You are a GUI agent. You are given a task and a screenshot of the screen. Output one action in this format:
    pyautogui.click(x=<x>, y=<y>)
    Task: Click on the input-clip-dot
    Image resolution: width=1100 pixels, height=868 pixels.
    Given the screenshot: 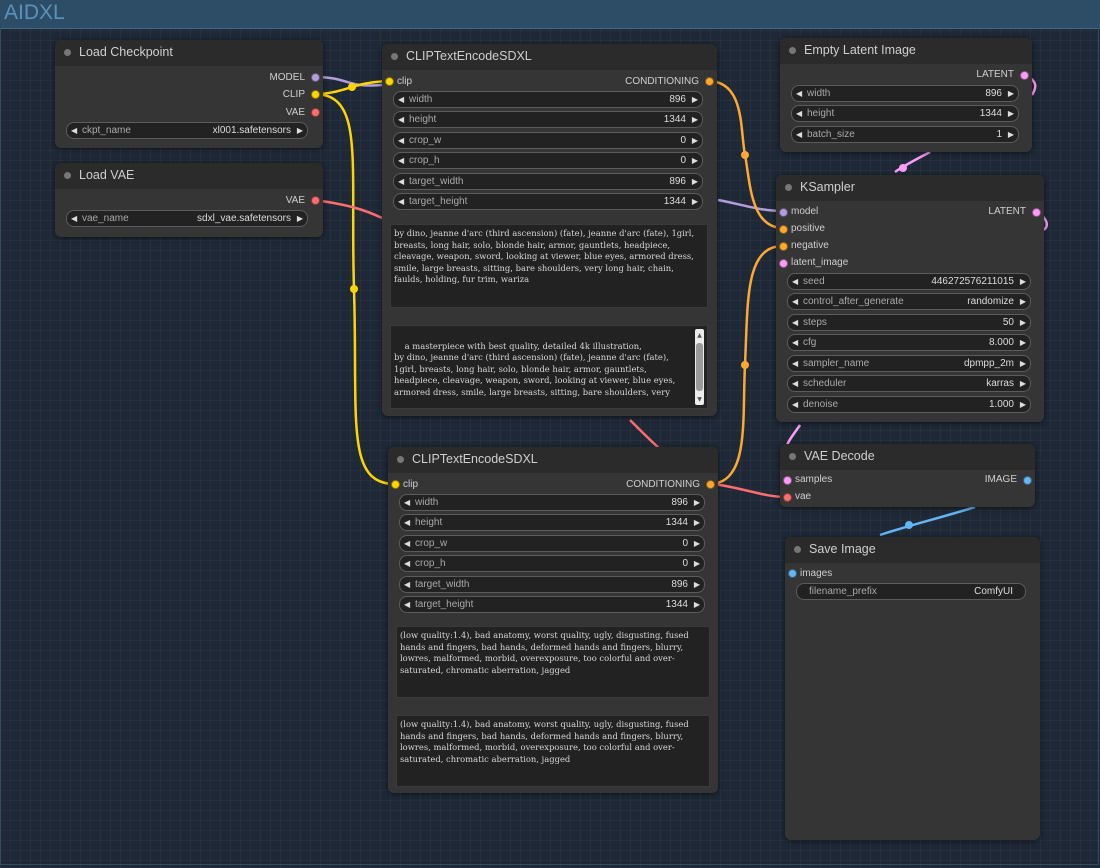 What is the action you would take?
    pyautogui.click(x=395, y=484)
    